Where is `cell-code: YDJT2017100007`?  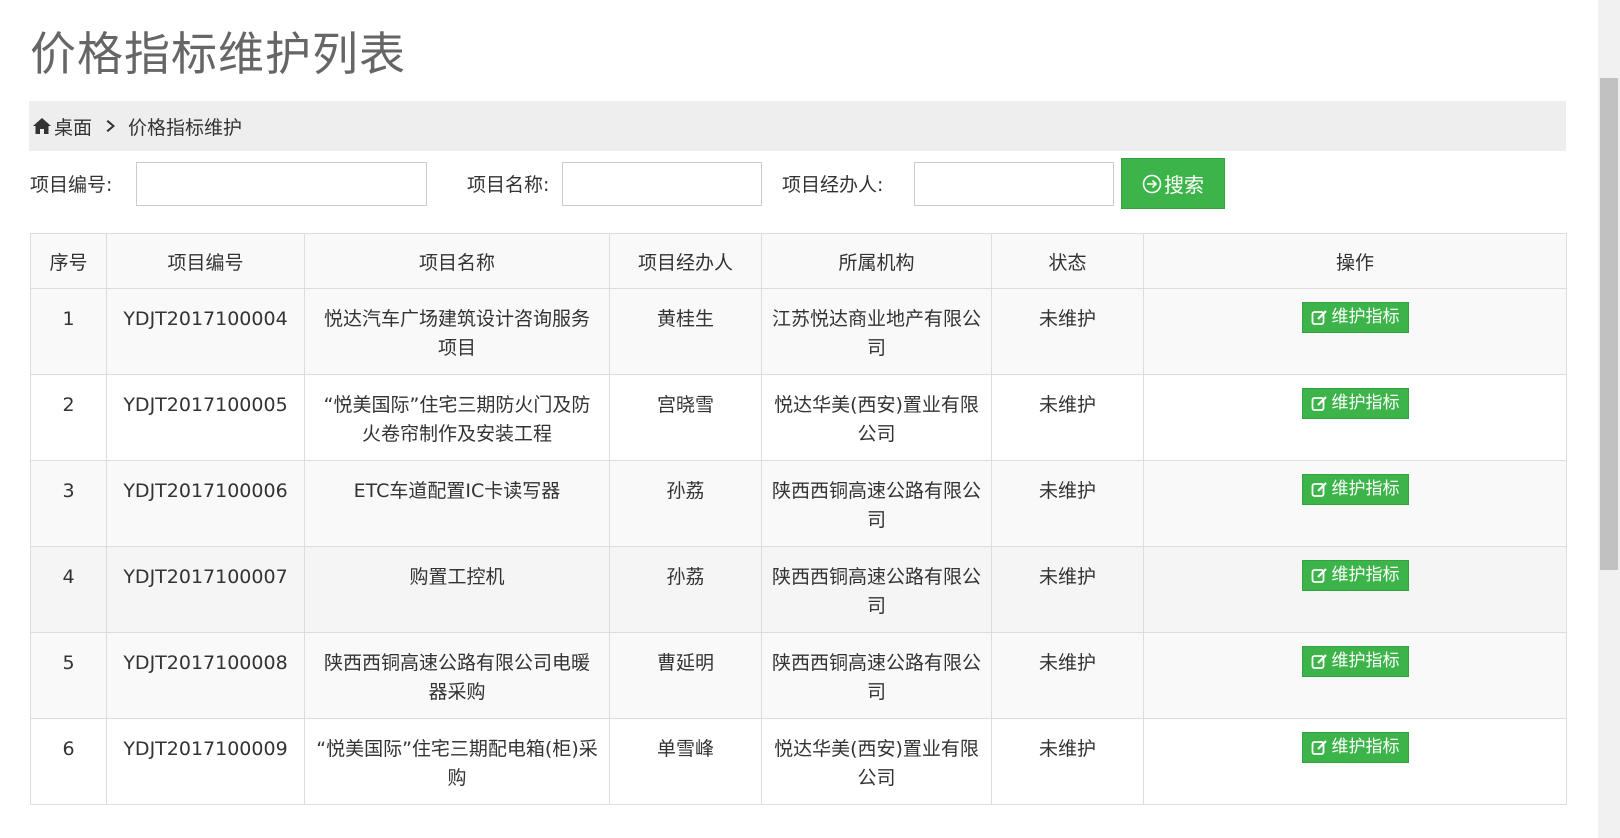 cell-code: YDJT2017100007 is located at coordinates (205, 589).